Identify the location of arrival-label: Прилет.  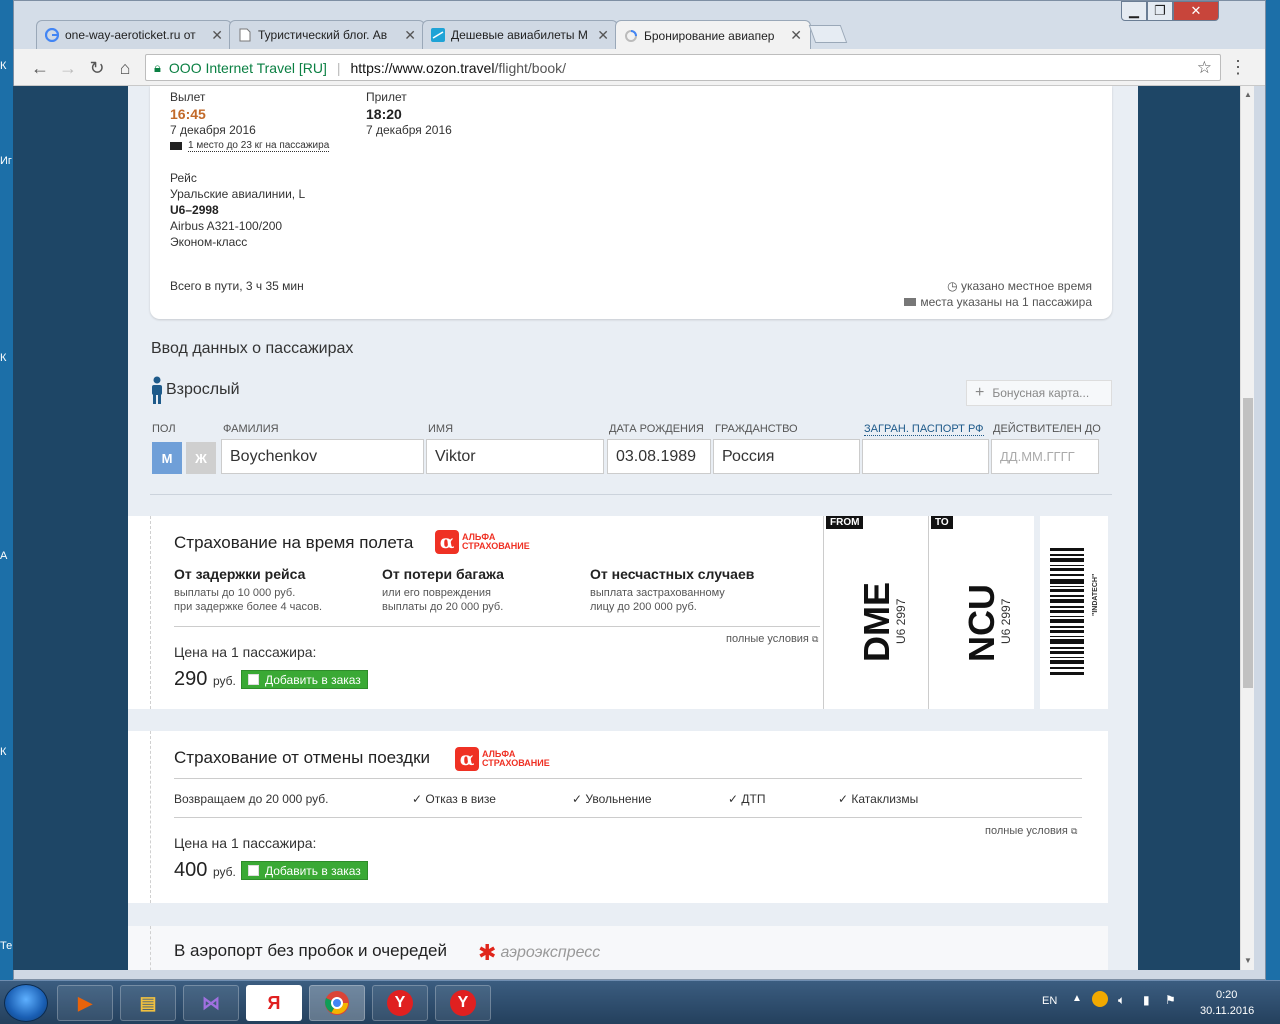
(386, 97).